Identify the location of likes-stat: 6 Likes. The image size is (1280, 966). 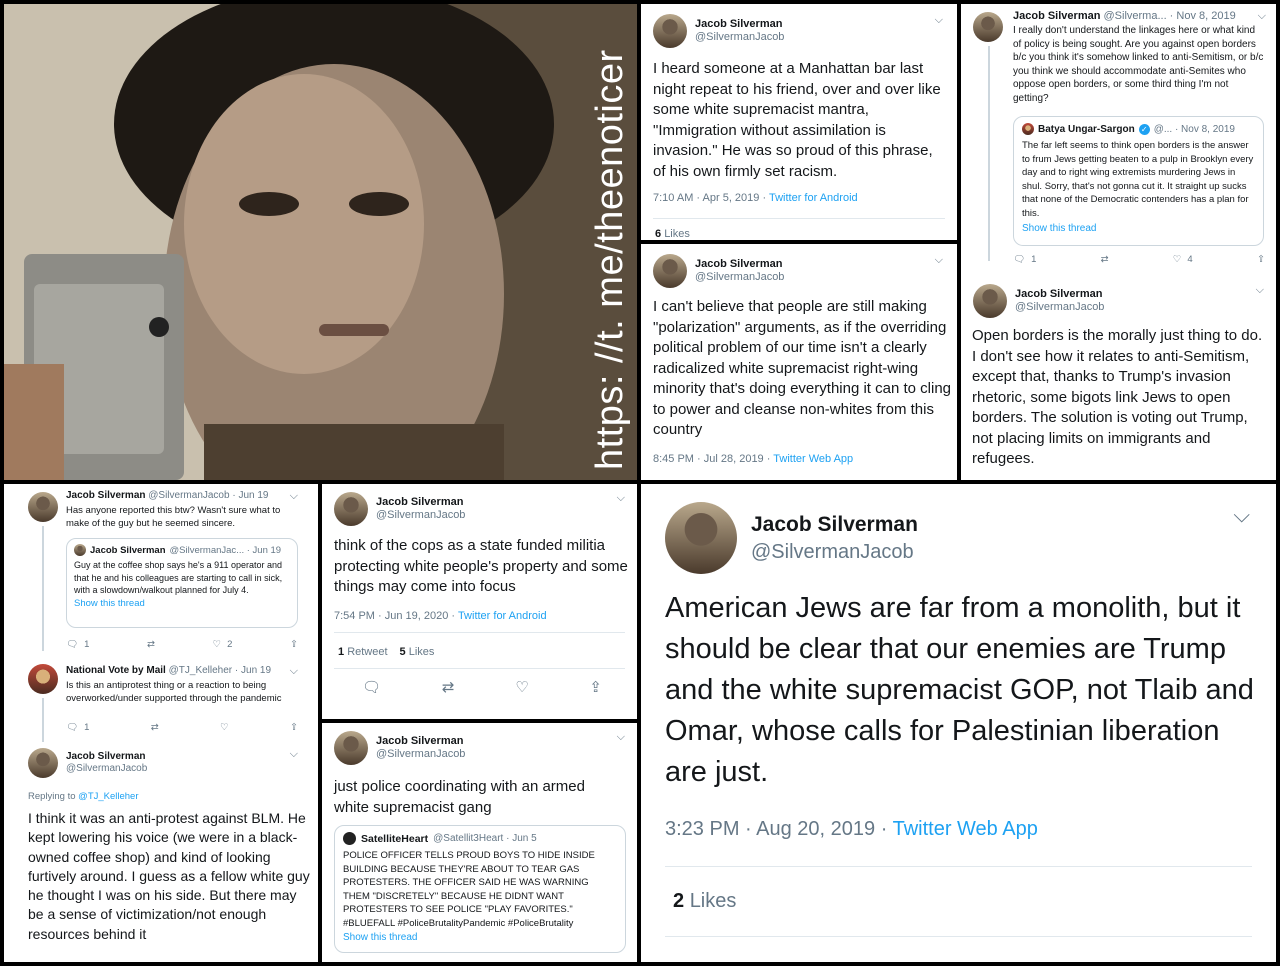
(672, 234).